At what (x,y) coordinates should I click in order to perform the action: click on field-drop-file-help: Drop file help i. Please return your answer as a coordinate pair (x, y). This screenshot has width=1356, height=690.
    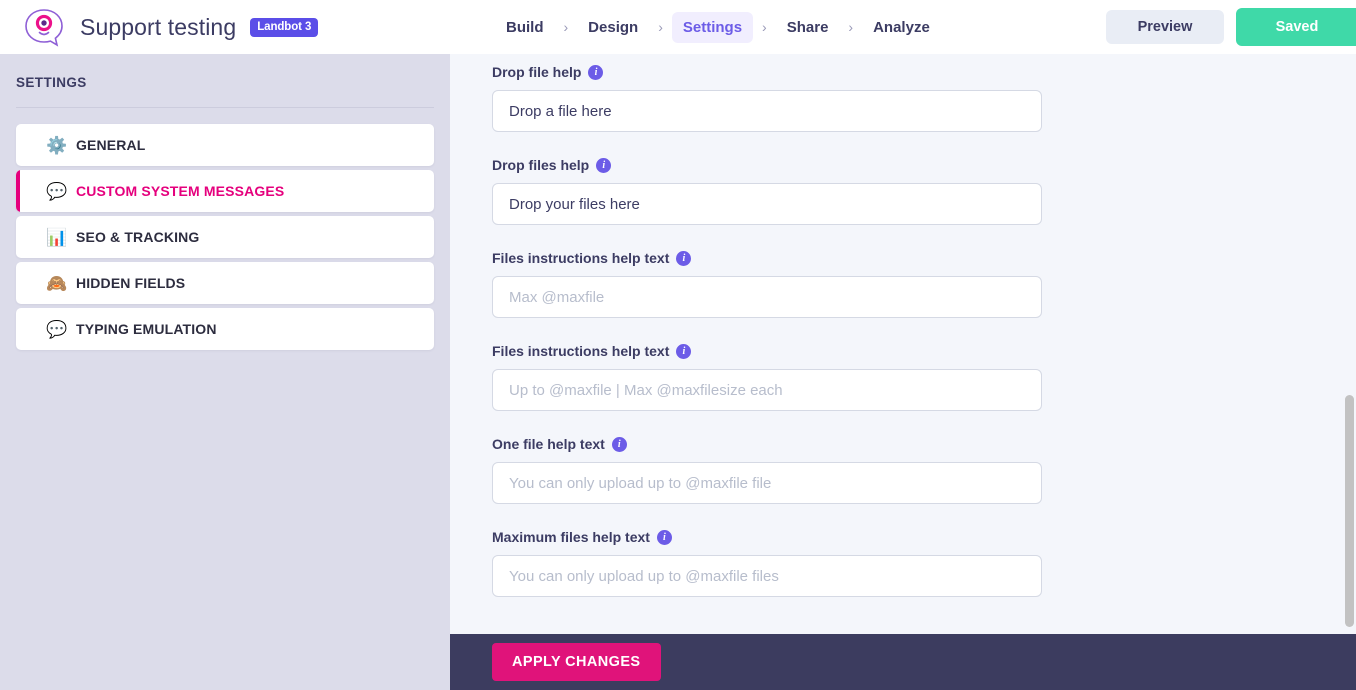
    Looking at the image, I should click on (921, 98).